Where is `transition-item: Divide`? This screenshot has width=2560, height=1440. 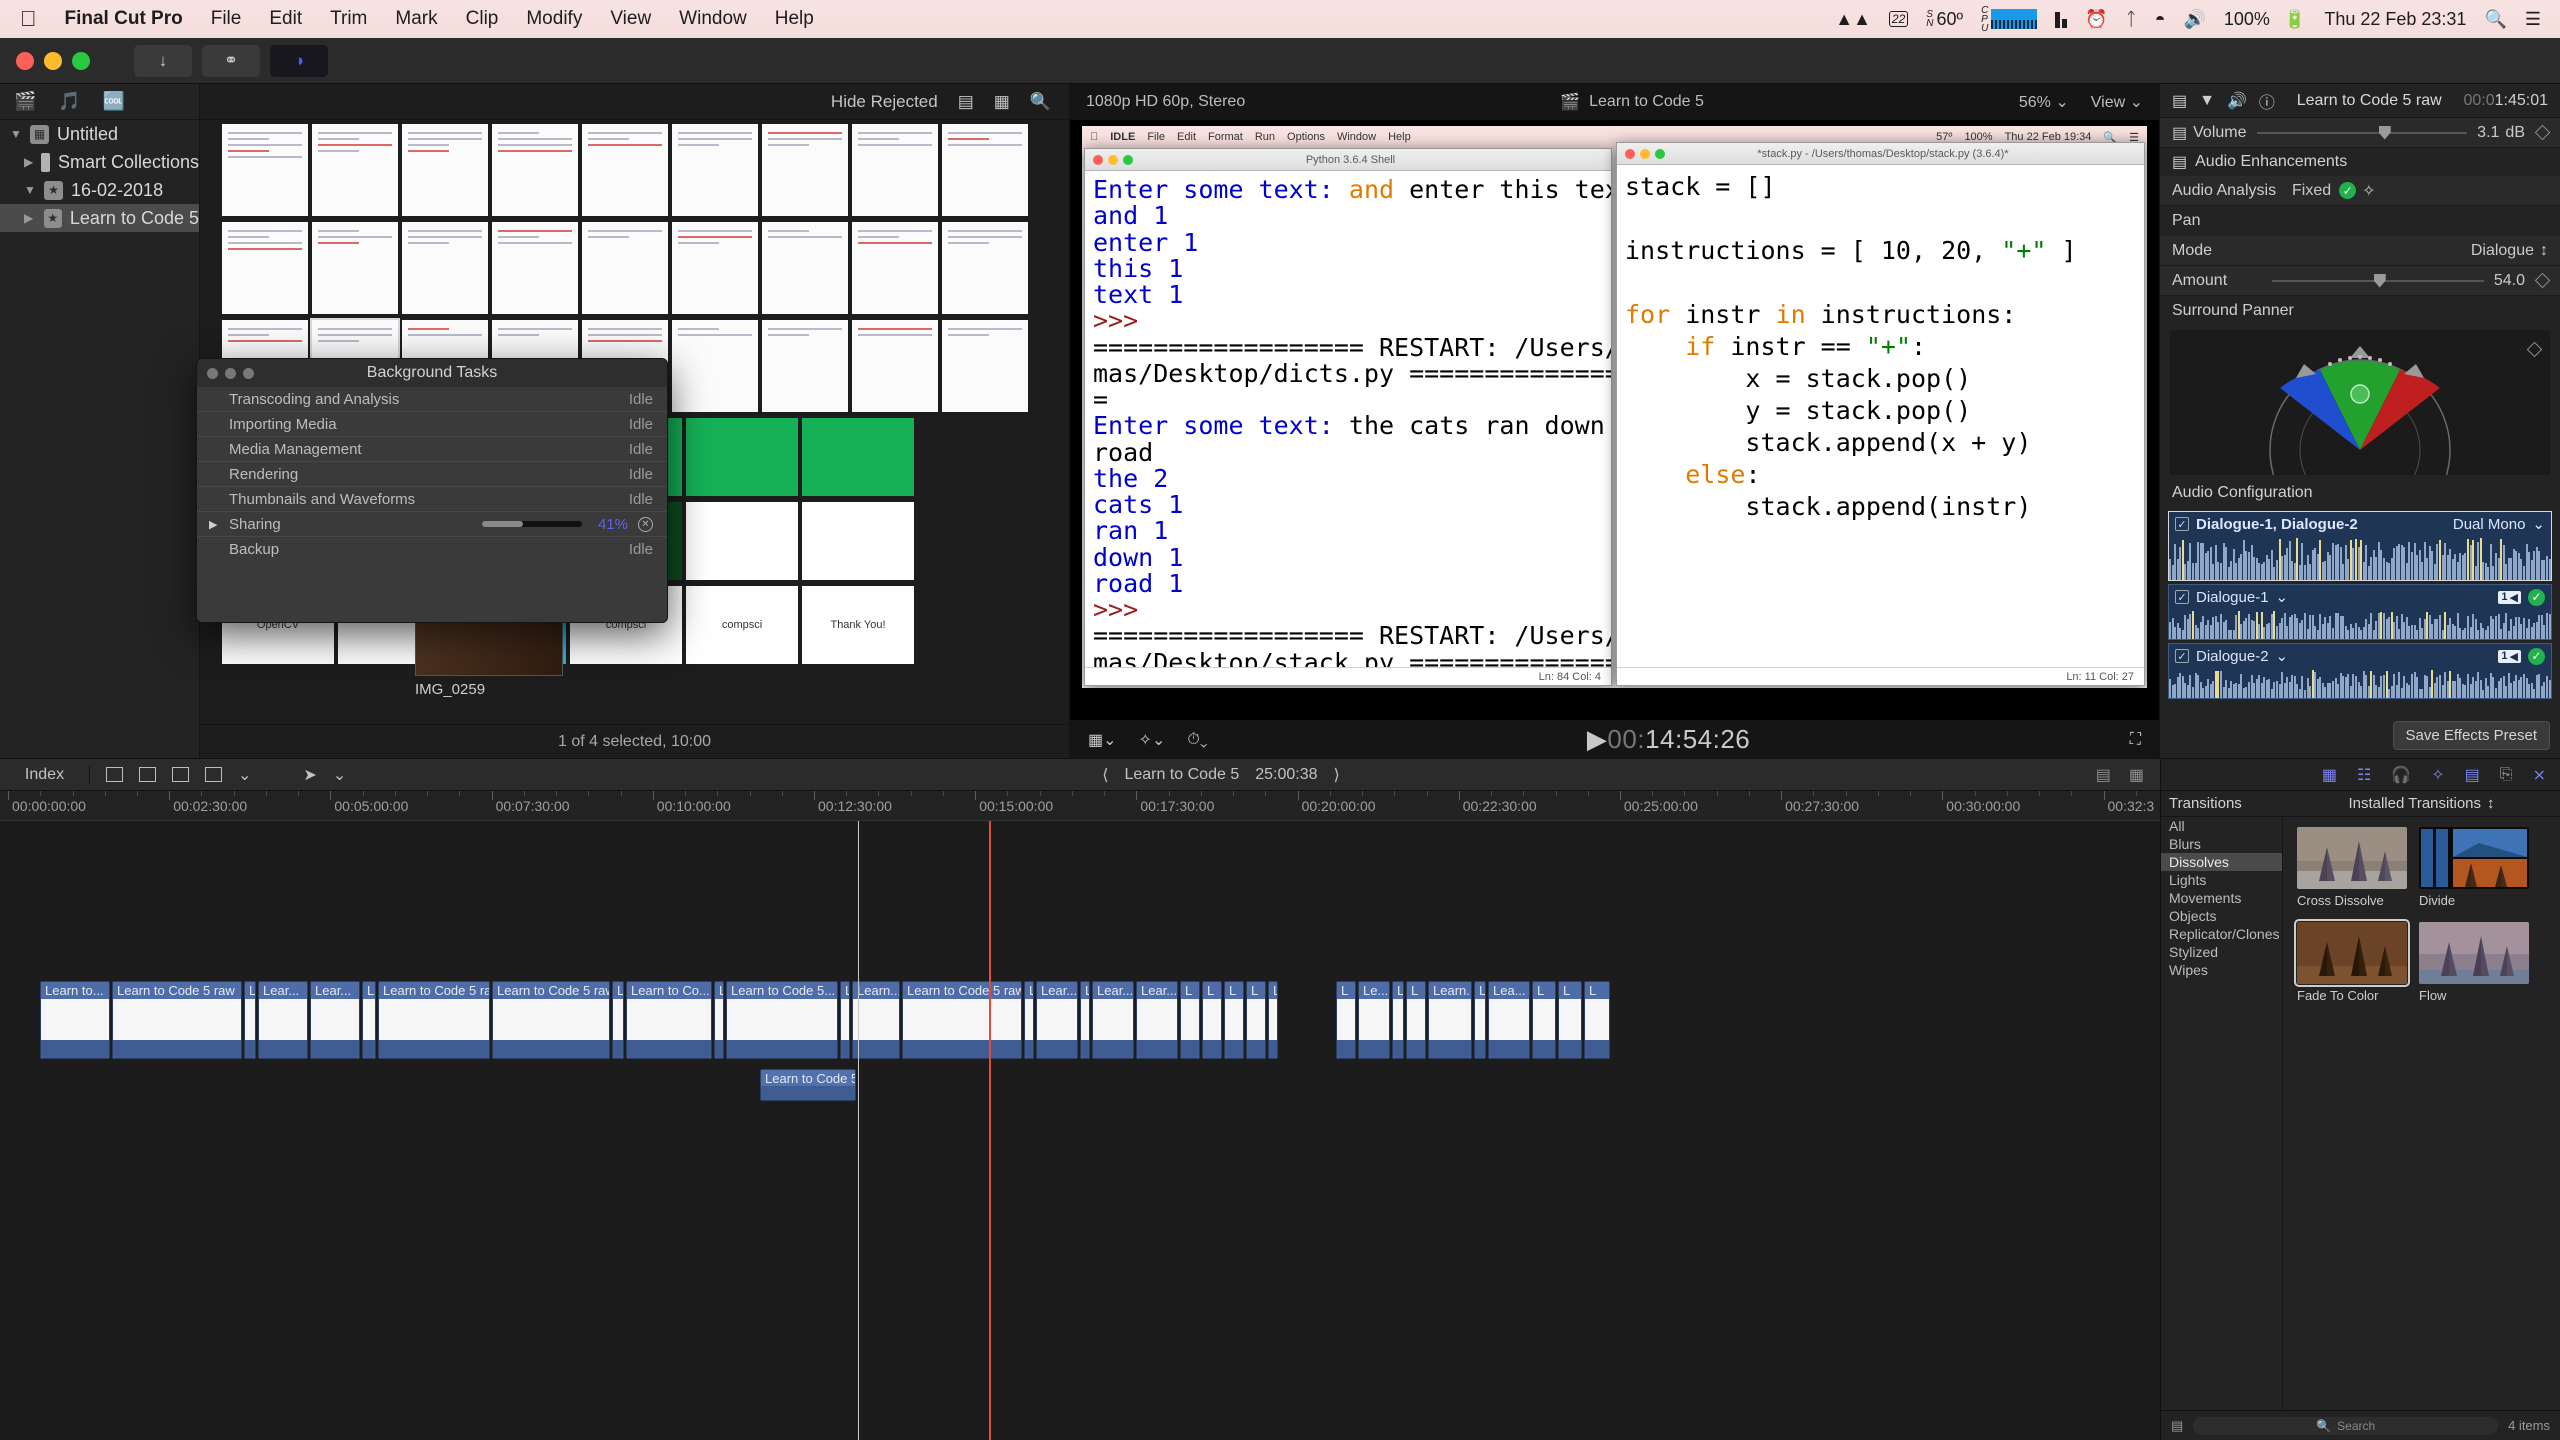
transition-item: Divide is located at coordinates (2474, 867).